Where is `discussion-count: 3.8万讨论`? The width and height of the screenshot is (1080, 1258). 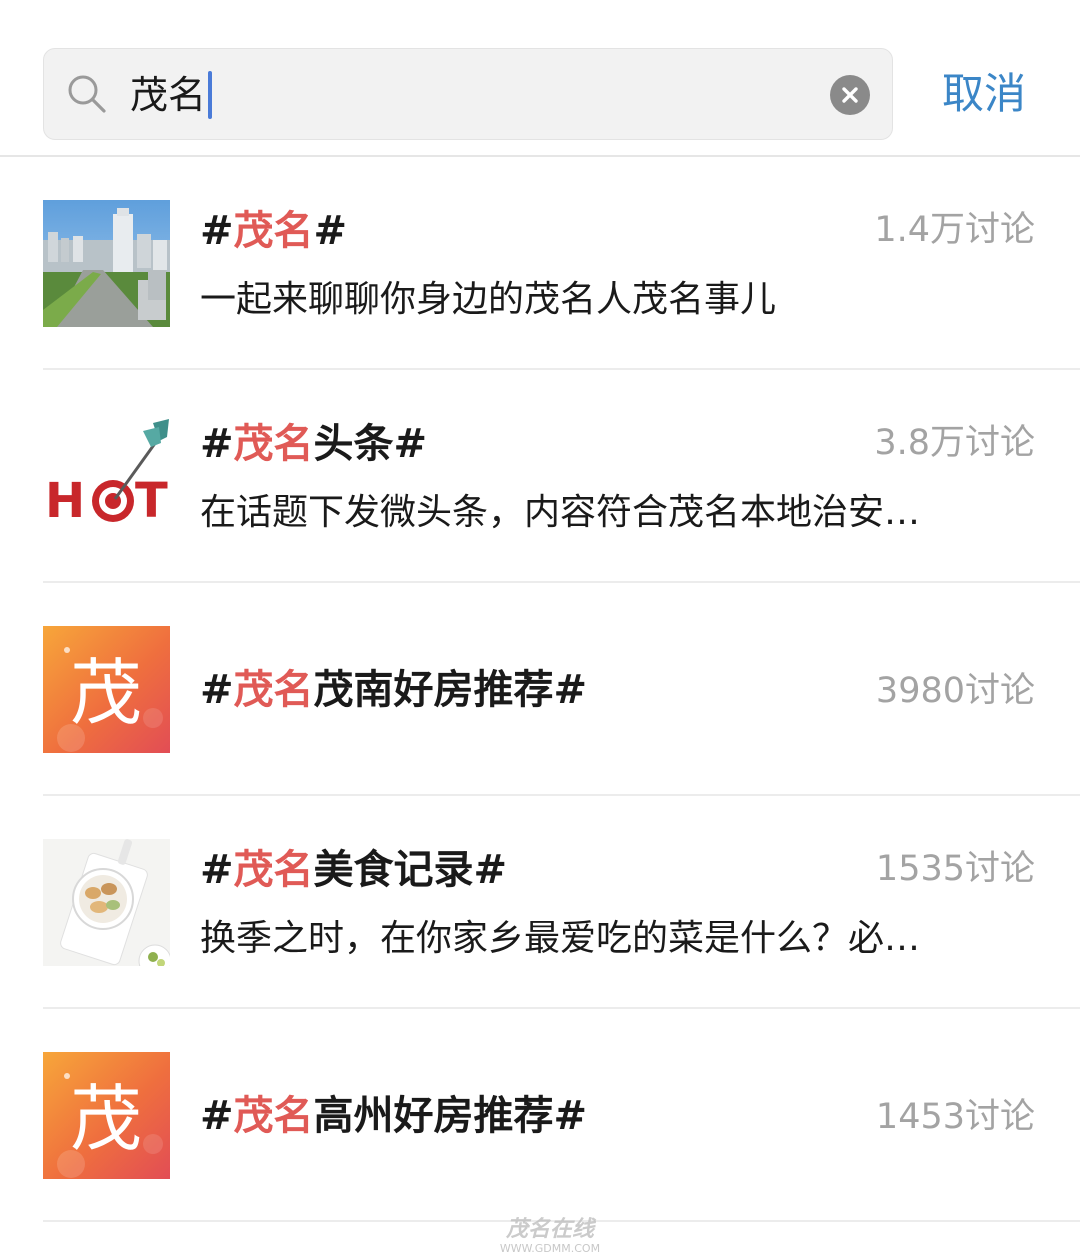 discussion-count: 3.8万讨论 is located at coordinates (954, 443).